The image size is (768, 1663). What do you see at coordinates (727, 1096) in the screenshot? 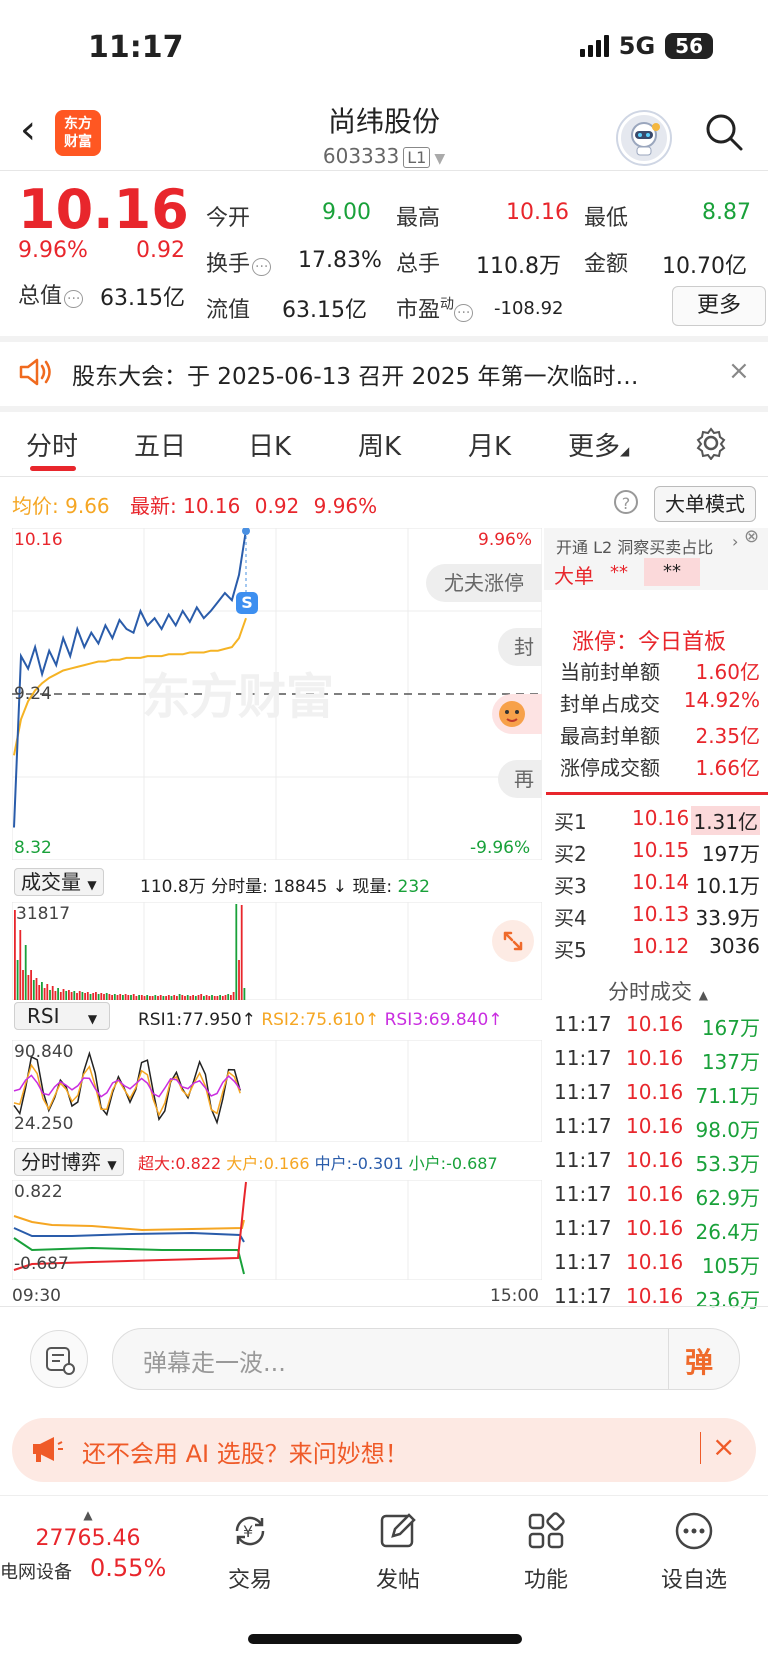
I see `trade-volume: 71.1万` at bounding box center [727, 1096].